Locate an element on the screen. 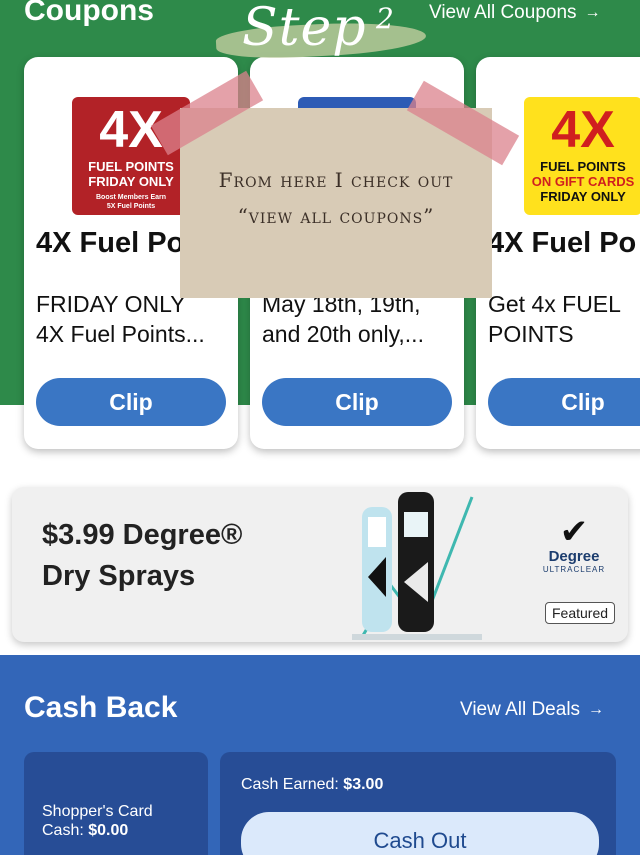  note-text: From here I check out “view all coupons” is located at coordinates (336, 198).